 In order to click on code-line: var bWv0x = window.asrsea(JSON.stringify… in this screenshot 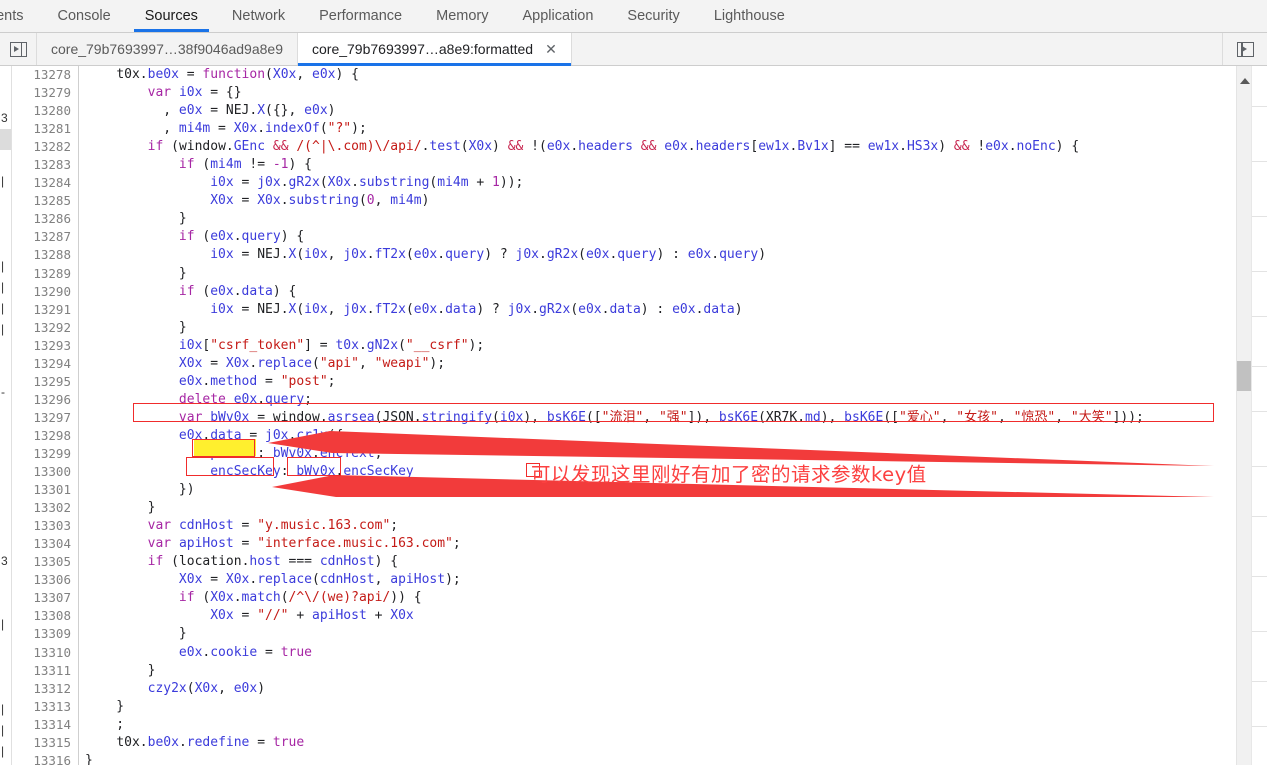, I will do `click(665, 418)`.